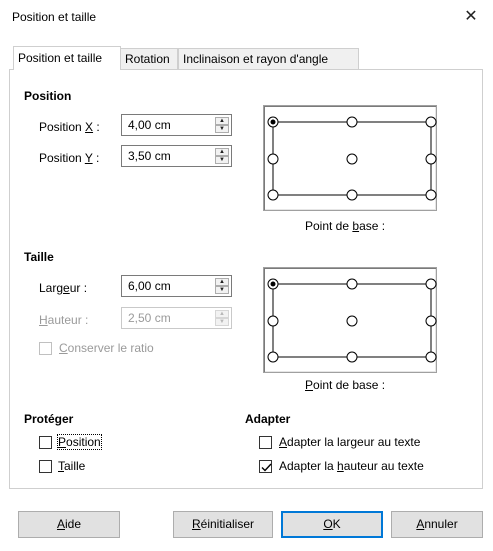 The height and width of the screenshot is (551, 493). I want to click on close-icon: ✕, so click(471, 17).